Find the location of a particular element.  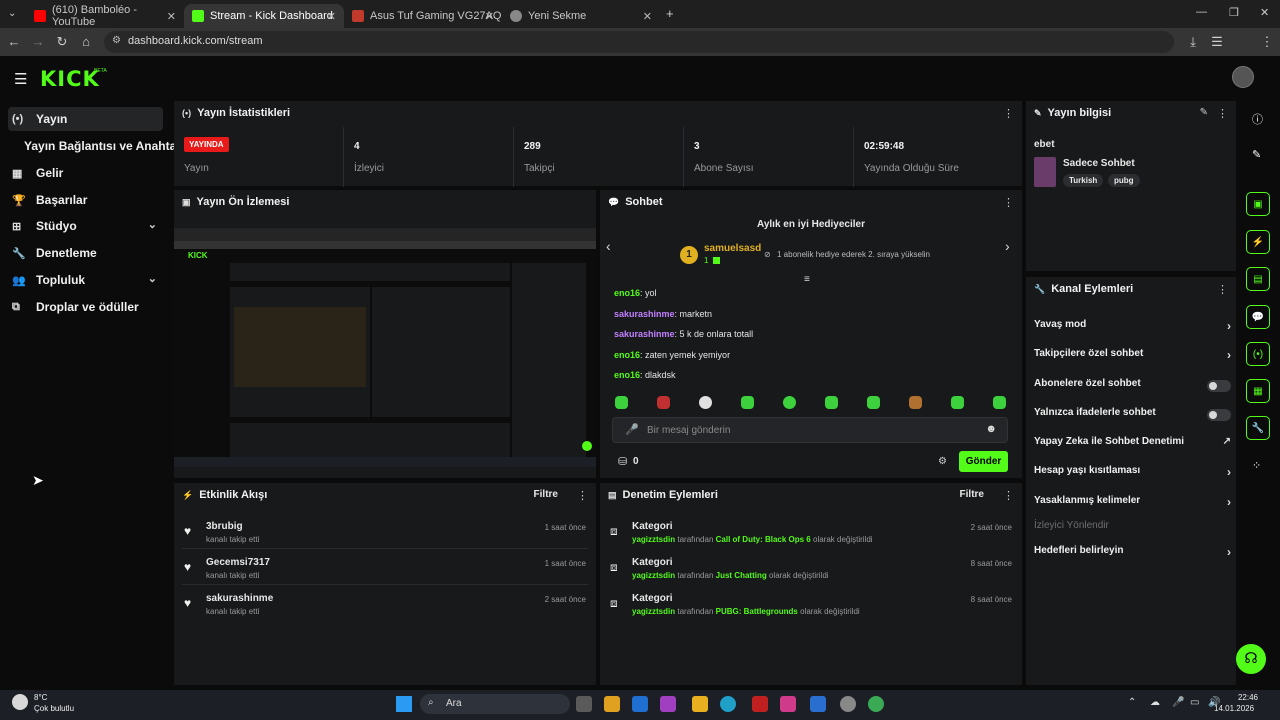

address-bar: ⚙ dashboard.kick.com/stream is located at coordinates (639, 42).